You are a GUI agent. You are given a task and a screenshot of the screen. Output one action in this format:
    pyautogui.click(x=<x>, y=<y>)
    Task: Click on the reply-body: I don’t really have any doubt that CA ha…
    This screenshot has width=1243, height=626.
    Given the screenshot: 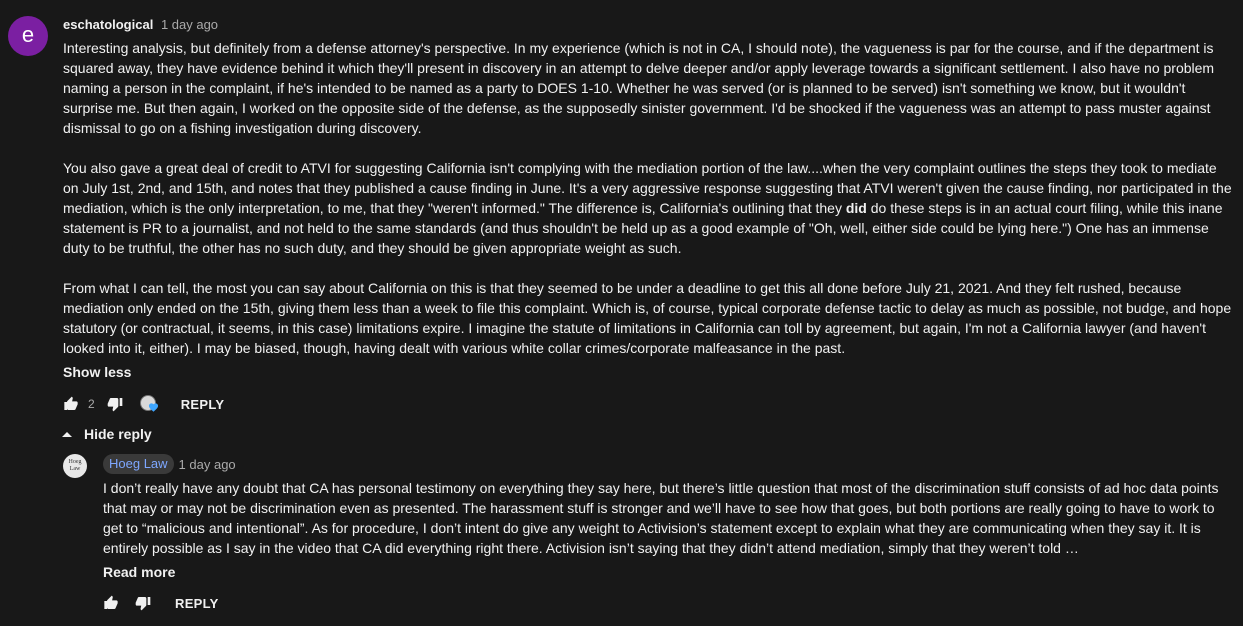 What is the action you would take?
    pyautogui.click(x=661, y=518)
    